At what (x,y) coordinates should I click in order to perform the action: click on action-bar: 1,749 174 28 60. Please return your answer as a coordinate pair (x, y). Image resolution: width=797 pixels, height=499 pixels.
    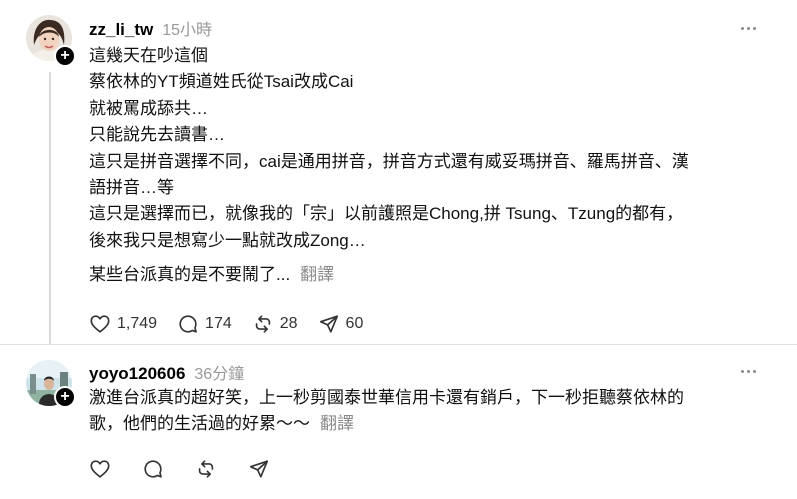
    Looking at the image, I should click on (236, 324).